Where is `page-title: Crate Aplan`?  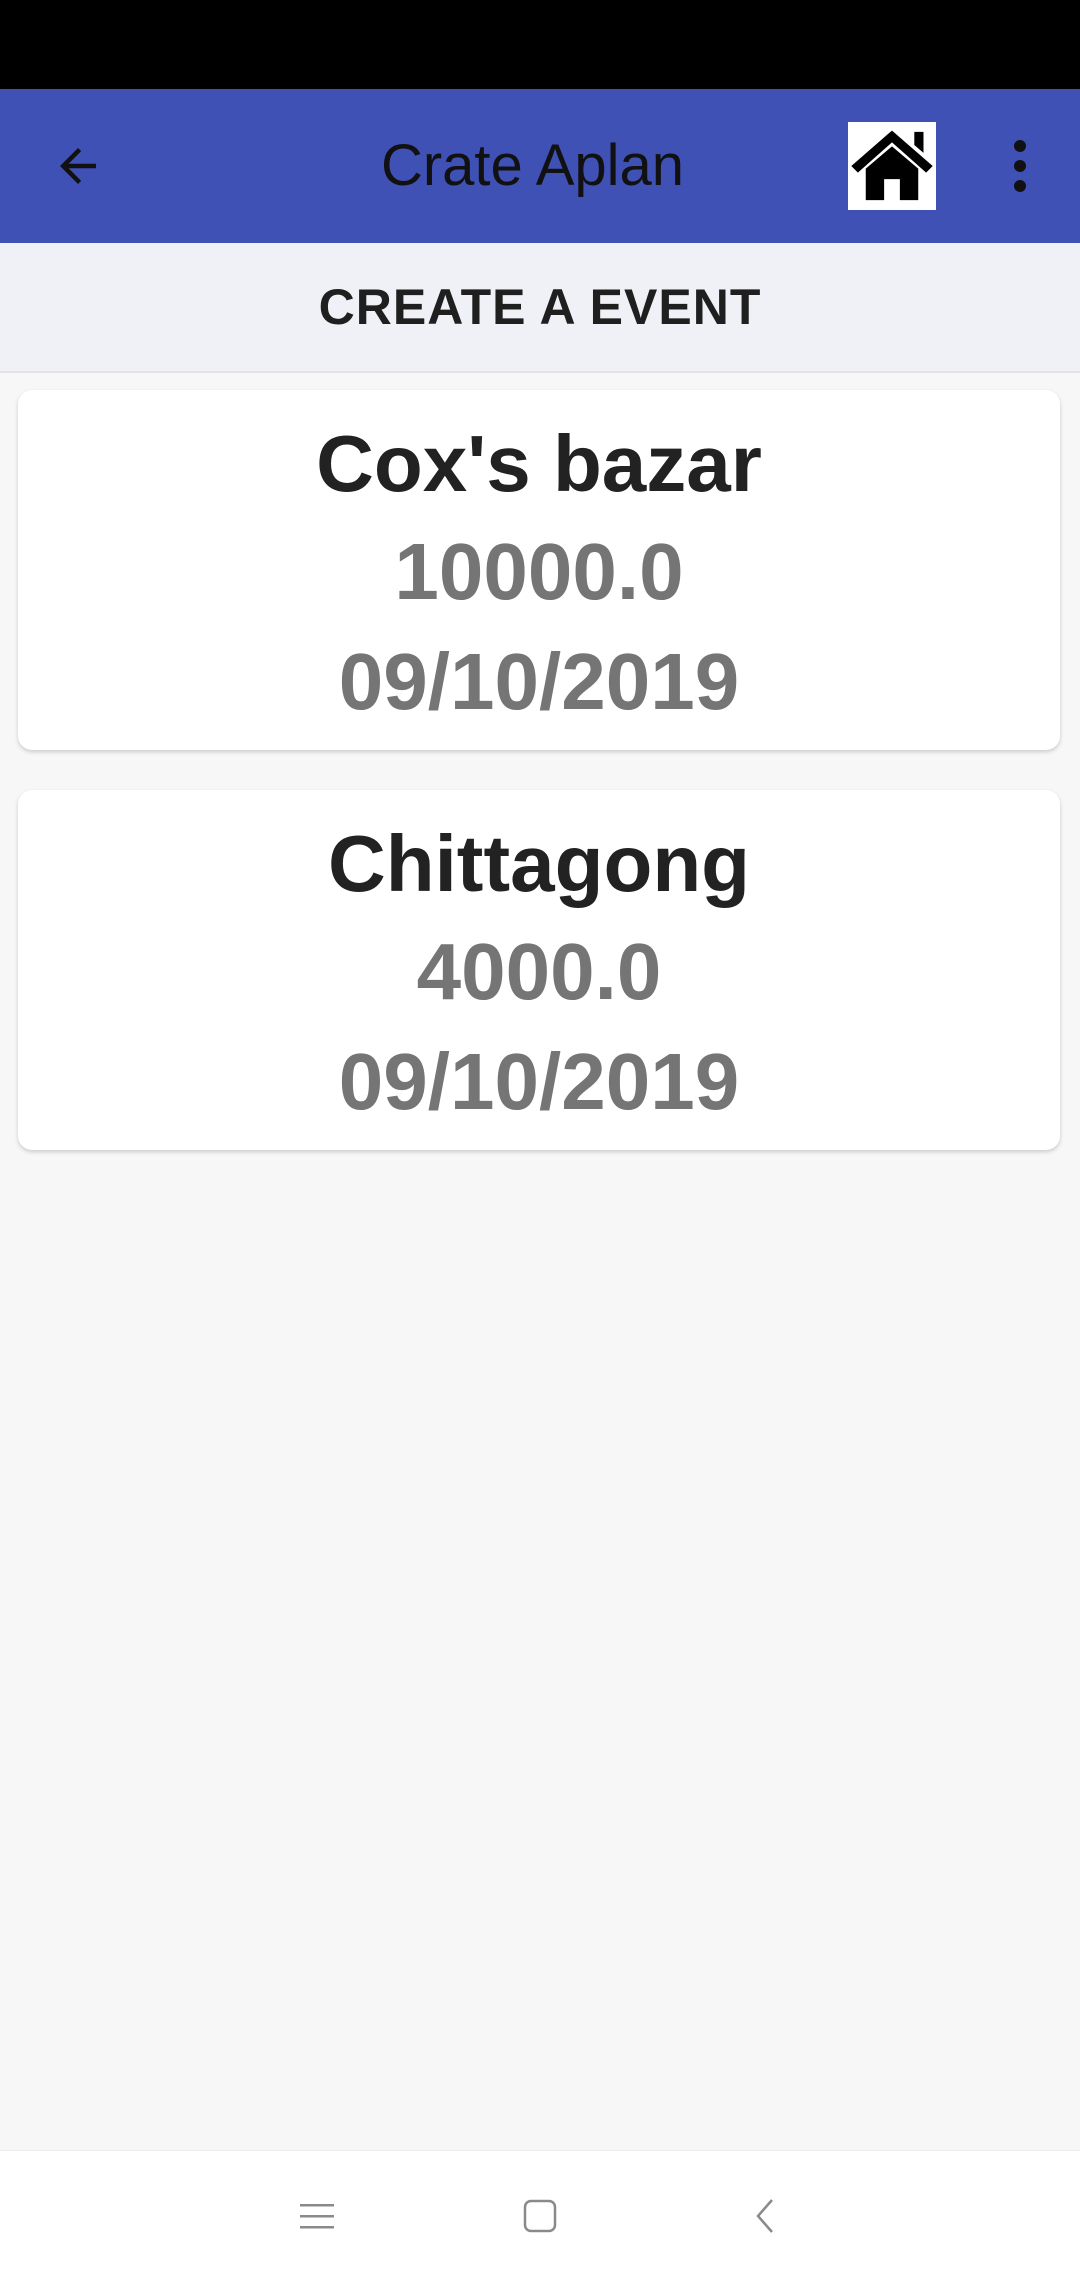
page-title: Crate Aplan is located at coordinates (532, 165).